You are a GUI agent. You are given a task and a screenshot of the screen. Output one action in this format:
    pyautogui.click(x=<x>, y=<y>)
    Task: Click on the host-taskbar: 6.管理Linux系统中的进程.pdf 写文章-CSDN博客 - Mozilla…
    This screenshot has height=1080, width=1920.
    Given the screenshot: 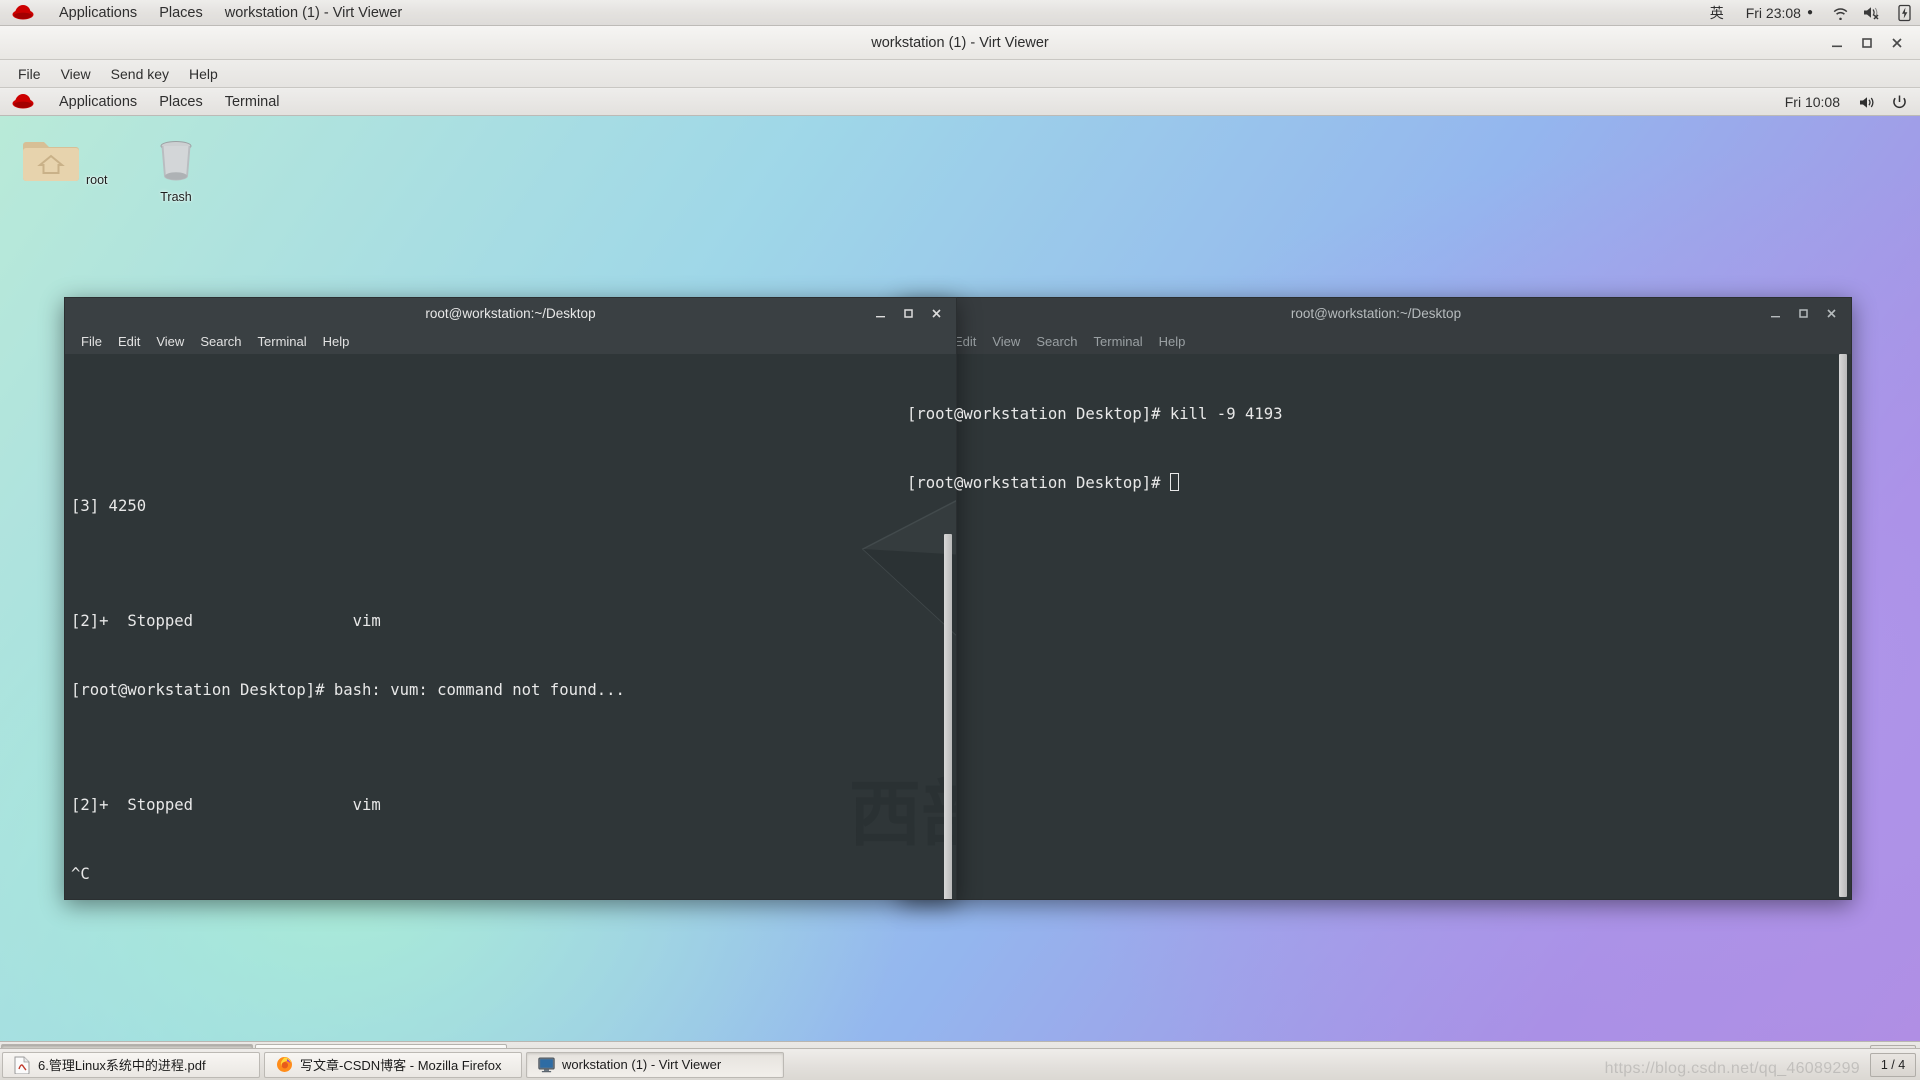 What is the action you would take?
    pyautogui.click(x=960, y=1064)
    